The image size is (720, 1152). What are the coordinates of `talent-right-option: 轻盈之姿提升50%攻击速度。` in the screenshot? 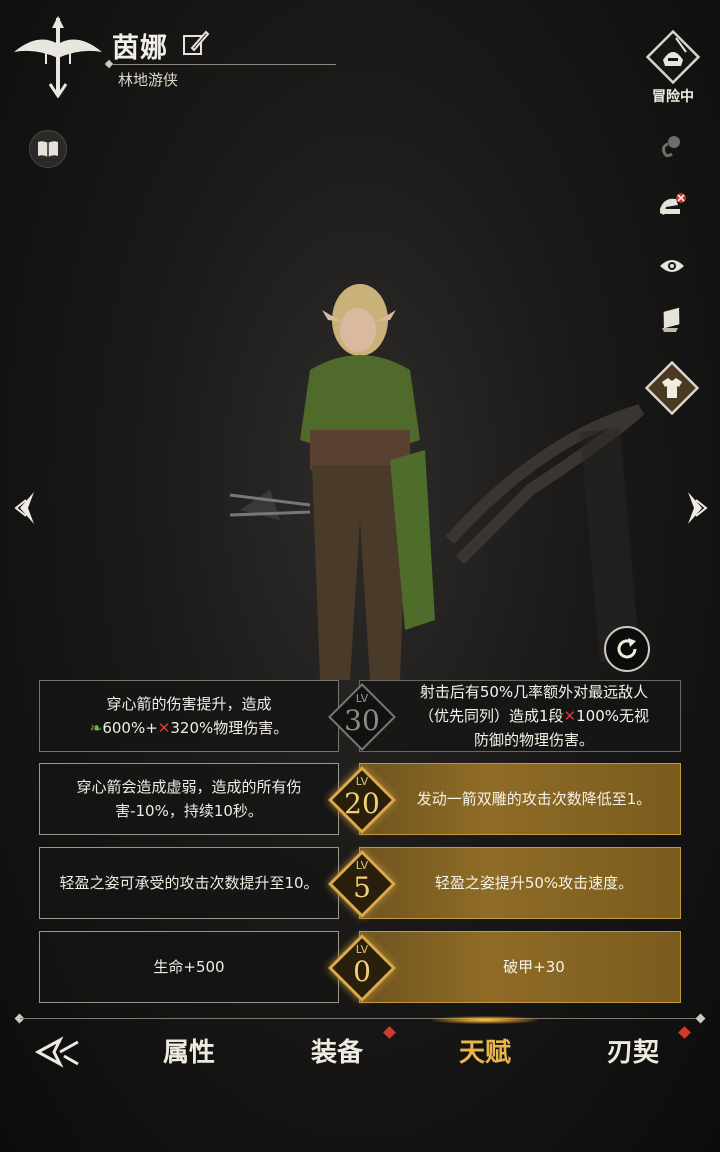 It's located at (520, 883).